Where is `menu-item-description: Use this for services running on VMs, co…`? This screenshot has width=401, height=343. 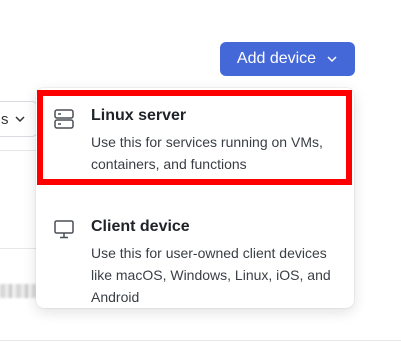 menu-item-description: Use this for services running on VMs, co… is located at coordinates (207, 153).